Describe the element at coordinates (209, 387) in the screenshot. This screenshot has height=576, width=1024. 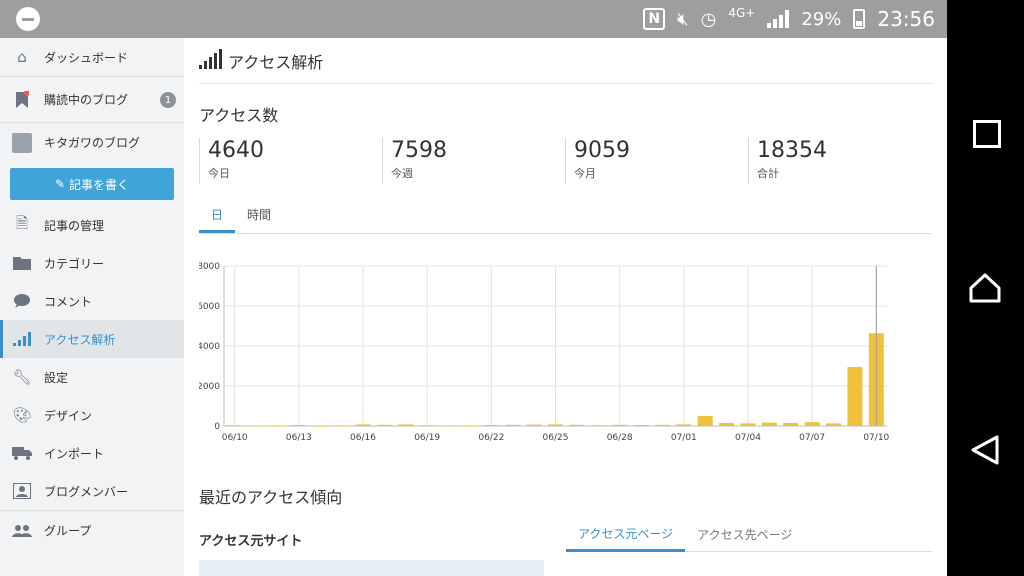
I see `y-tick-label: 2000` at that location.